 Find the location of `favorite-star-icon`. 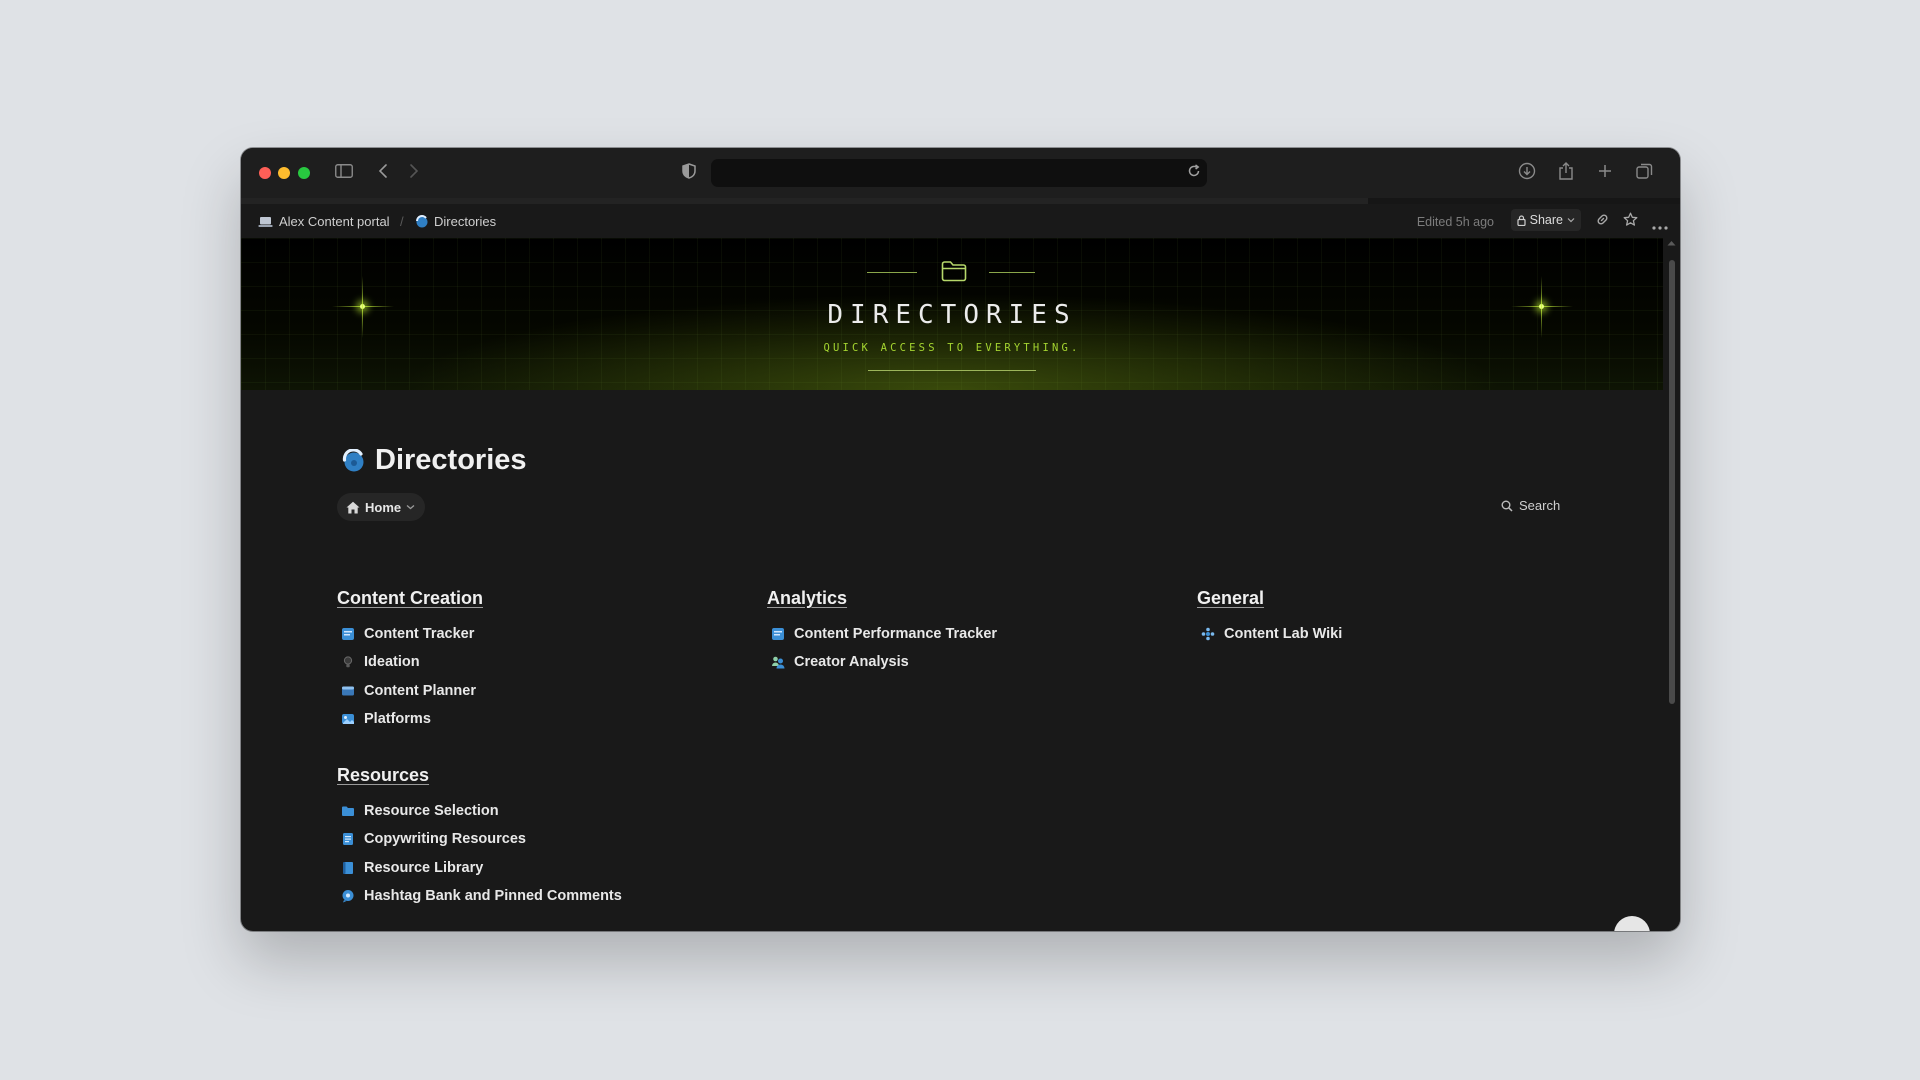

favorite-star-icon is located at coordinates (1630, 221).